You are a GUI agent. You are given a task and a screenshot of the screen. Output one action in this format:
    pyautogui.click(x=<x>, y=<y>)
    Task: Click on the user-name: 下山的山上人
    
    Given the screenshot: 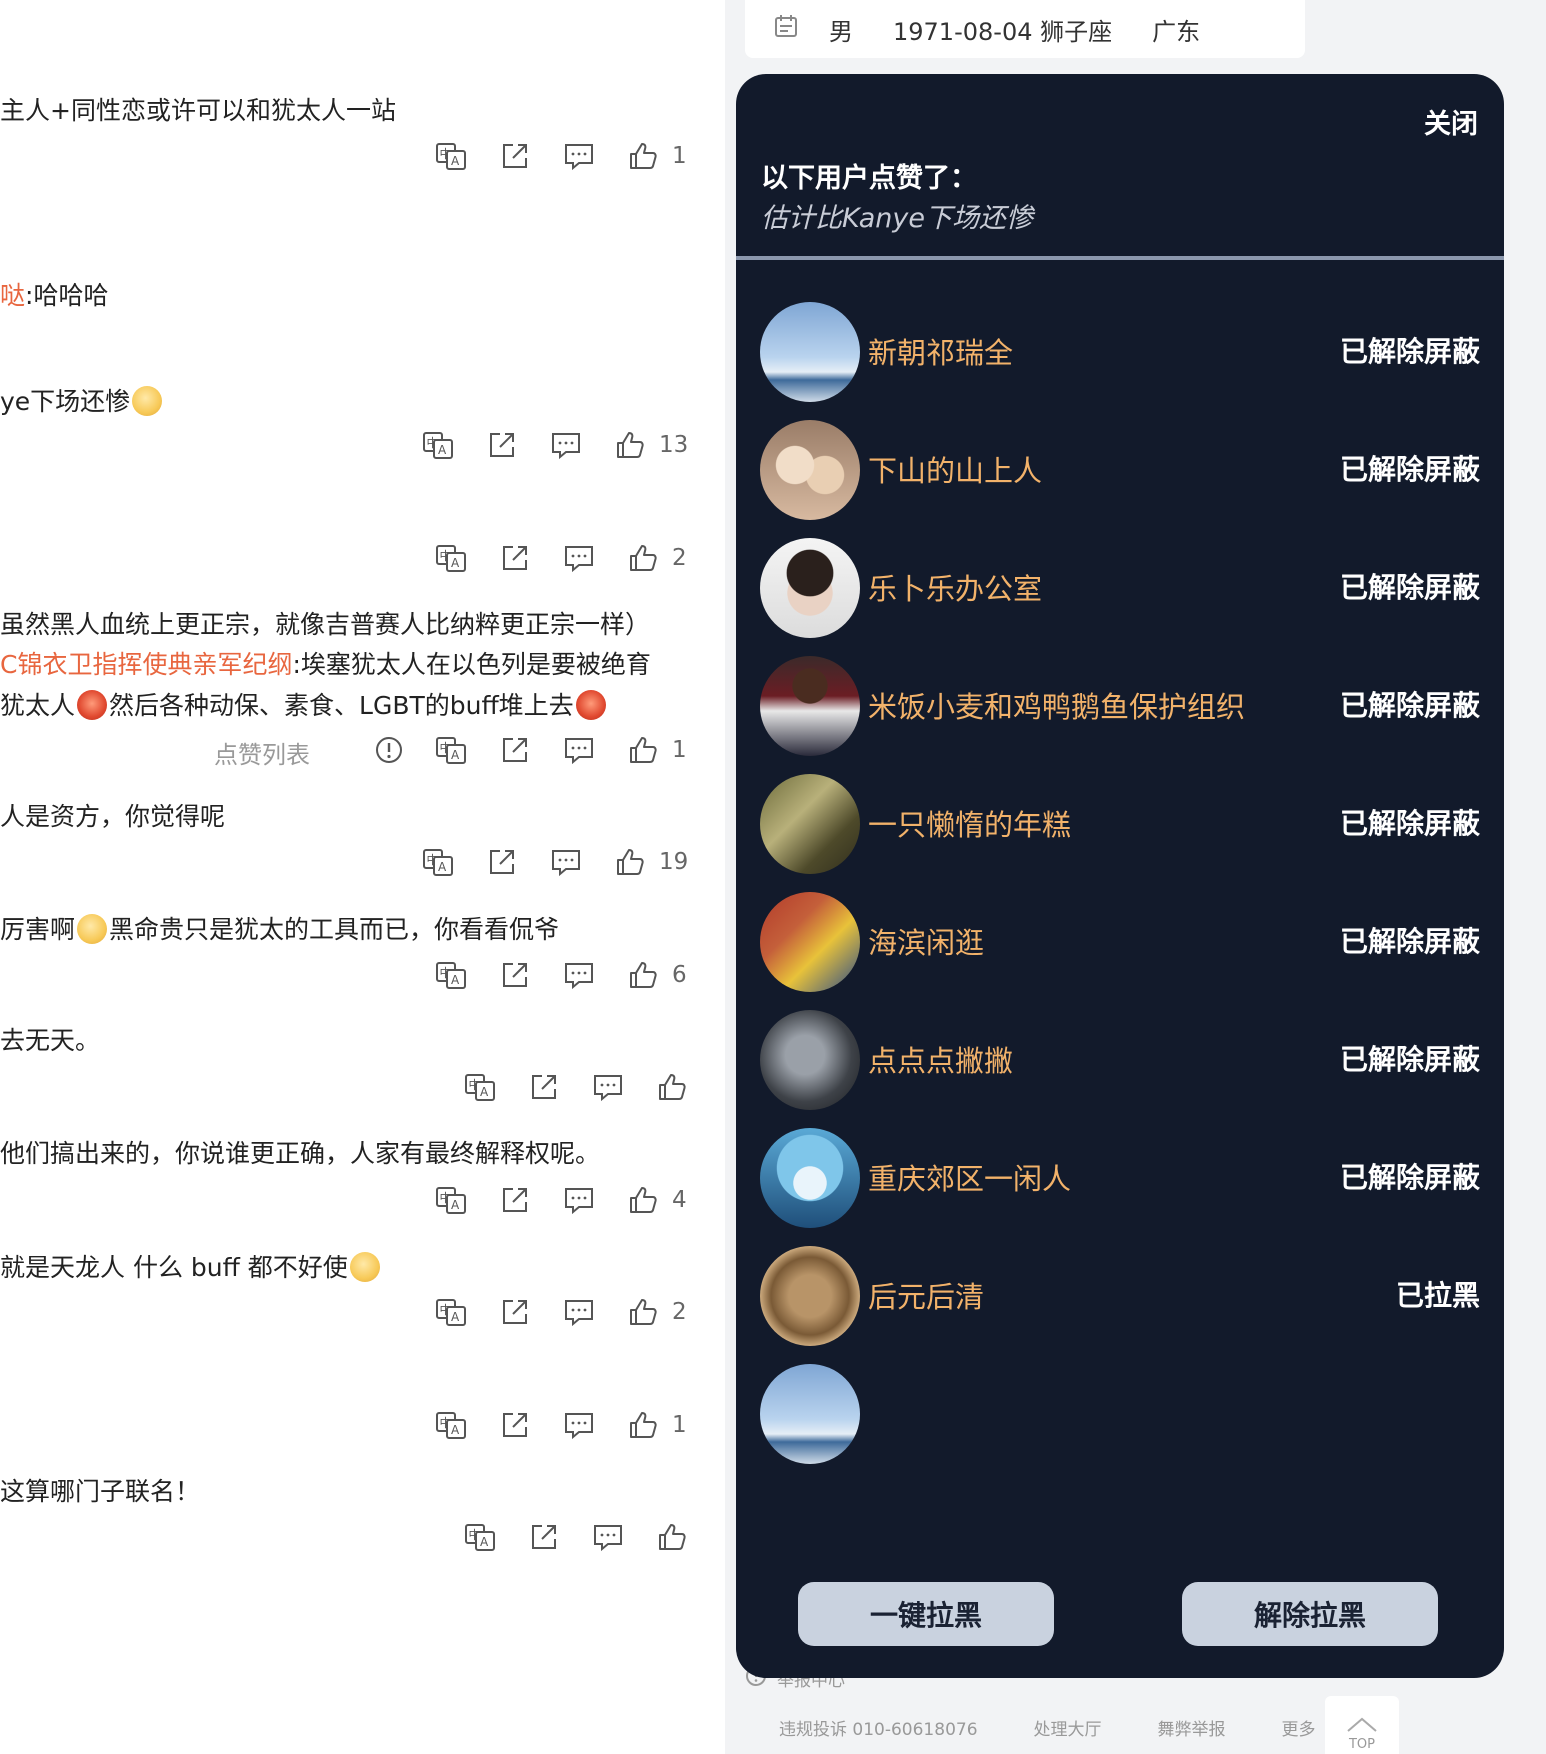 What is the action you would take?
    pyautogui.click(x=955, y=469)
    